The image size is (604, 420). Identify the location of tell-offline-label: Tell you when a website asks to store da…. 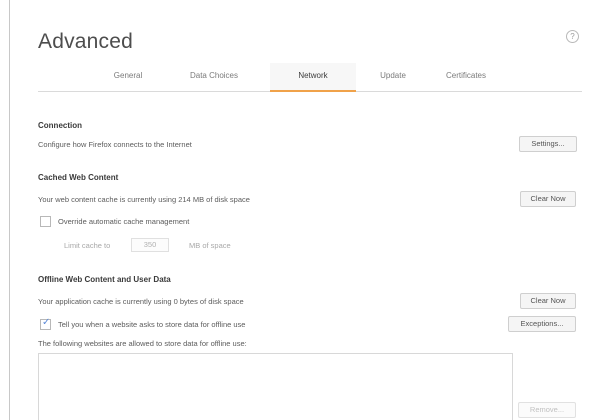
(152, 324).